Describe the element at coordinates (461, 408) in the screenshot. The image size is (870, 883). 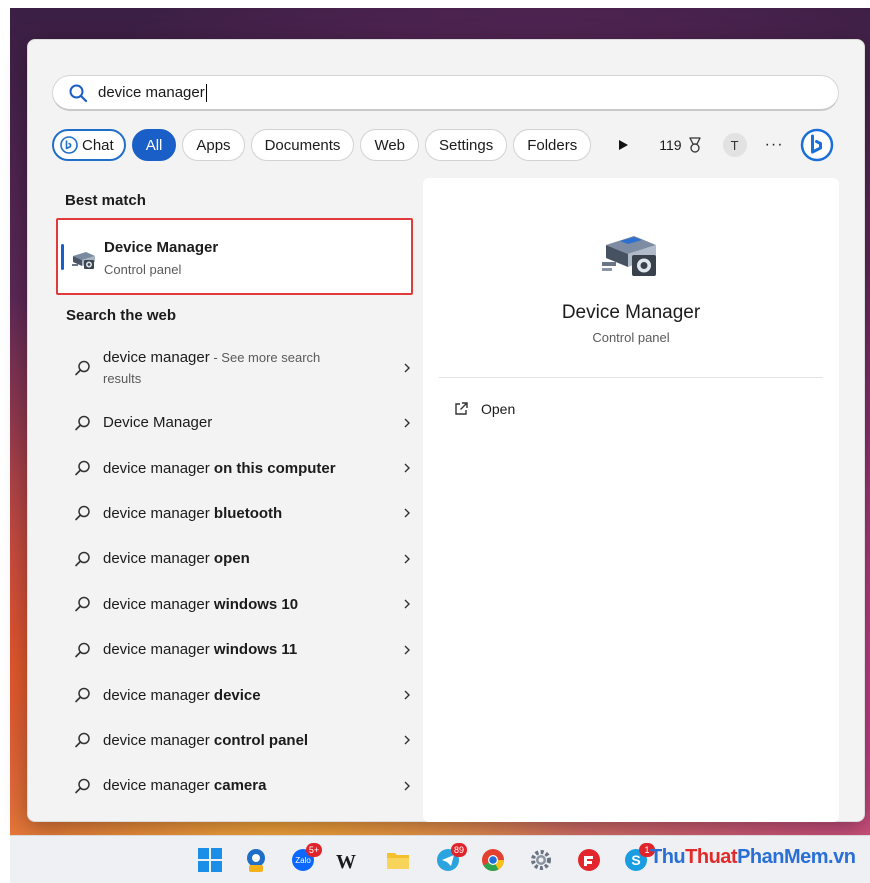
I see `open-external-icon` at that location.